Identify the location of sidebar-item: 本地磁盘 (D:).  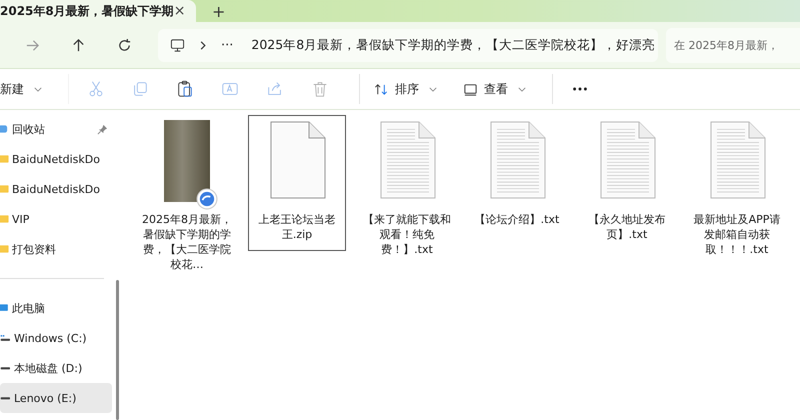
(56, 368).